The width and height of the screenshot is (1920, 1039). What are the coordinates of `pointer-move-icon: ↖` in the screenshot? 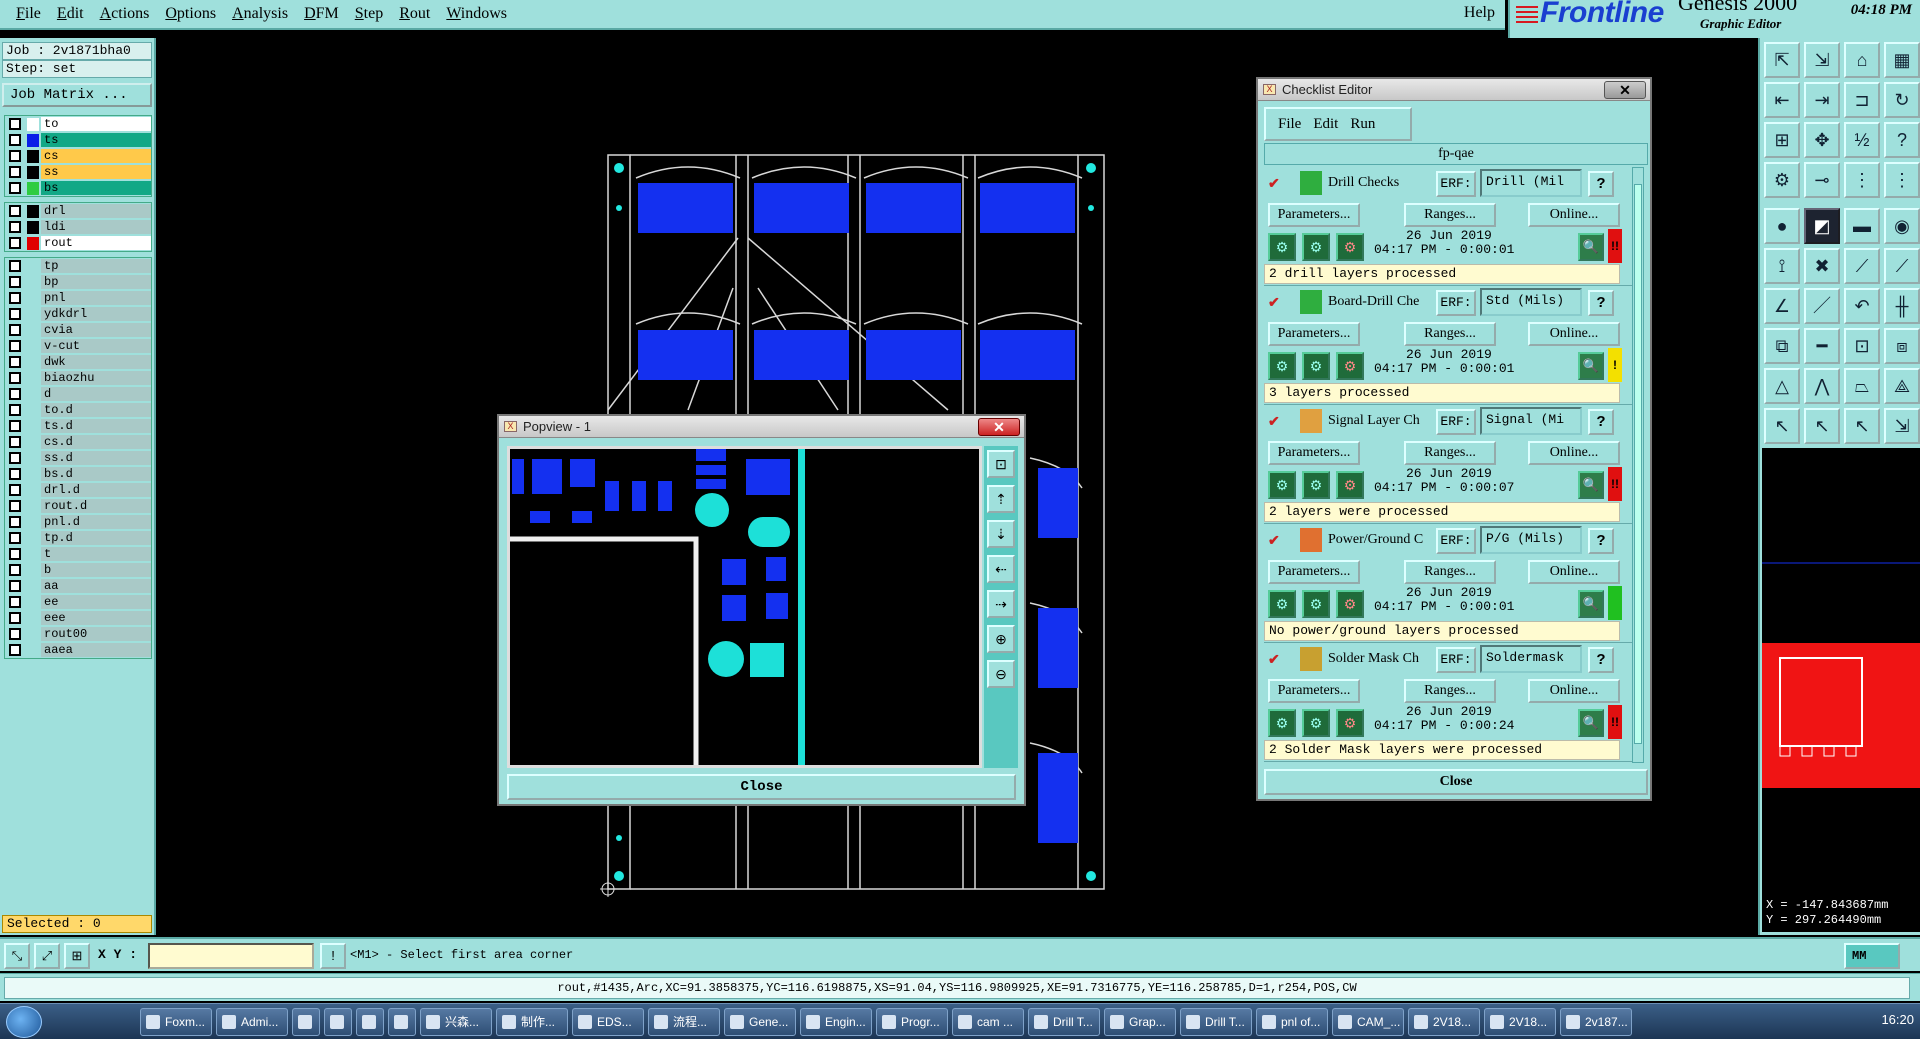 It's located at (1862, 426).